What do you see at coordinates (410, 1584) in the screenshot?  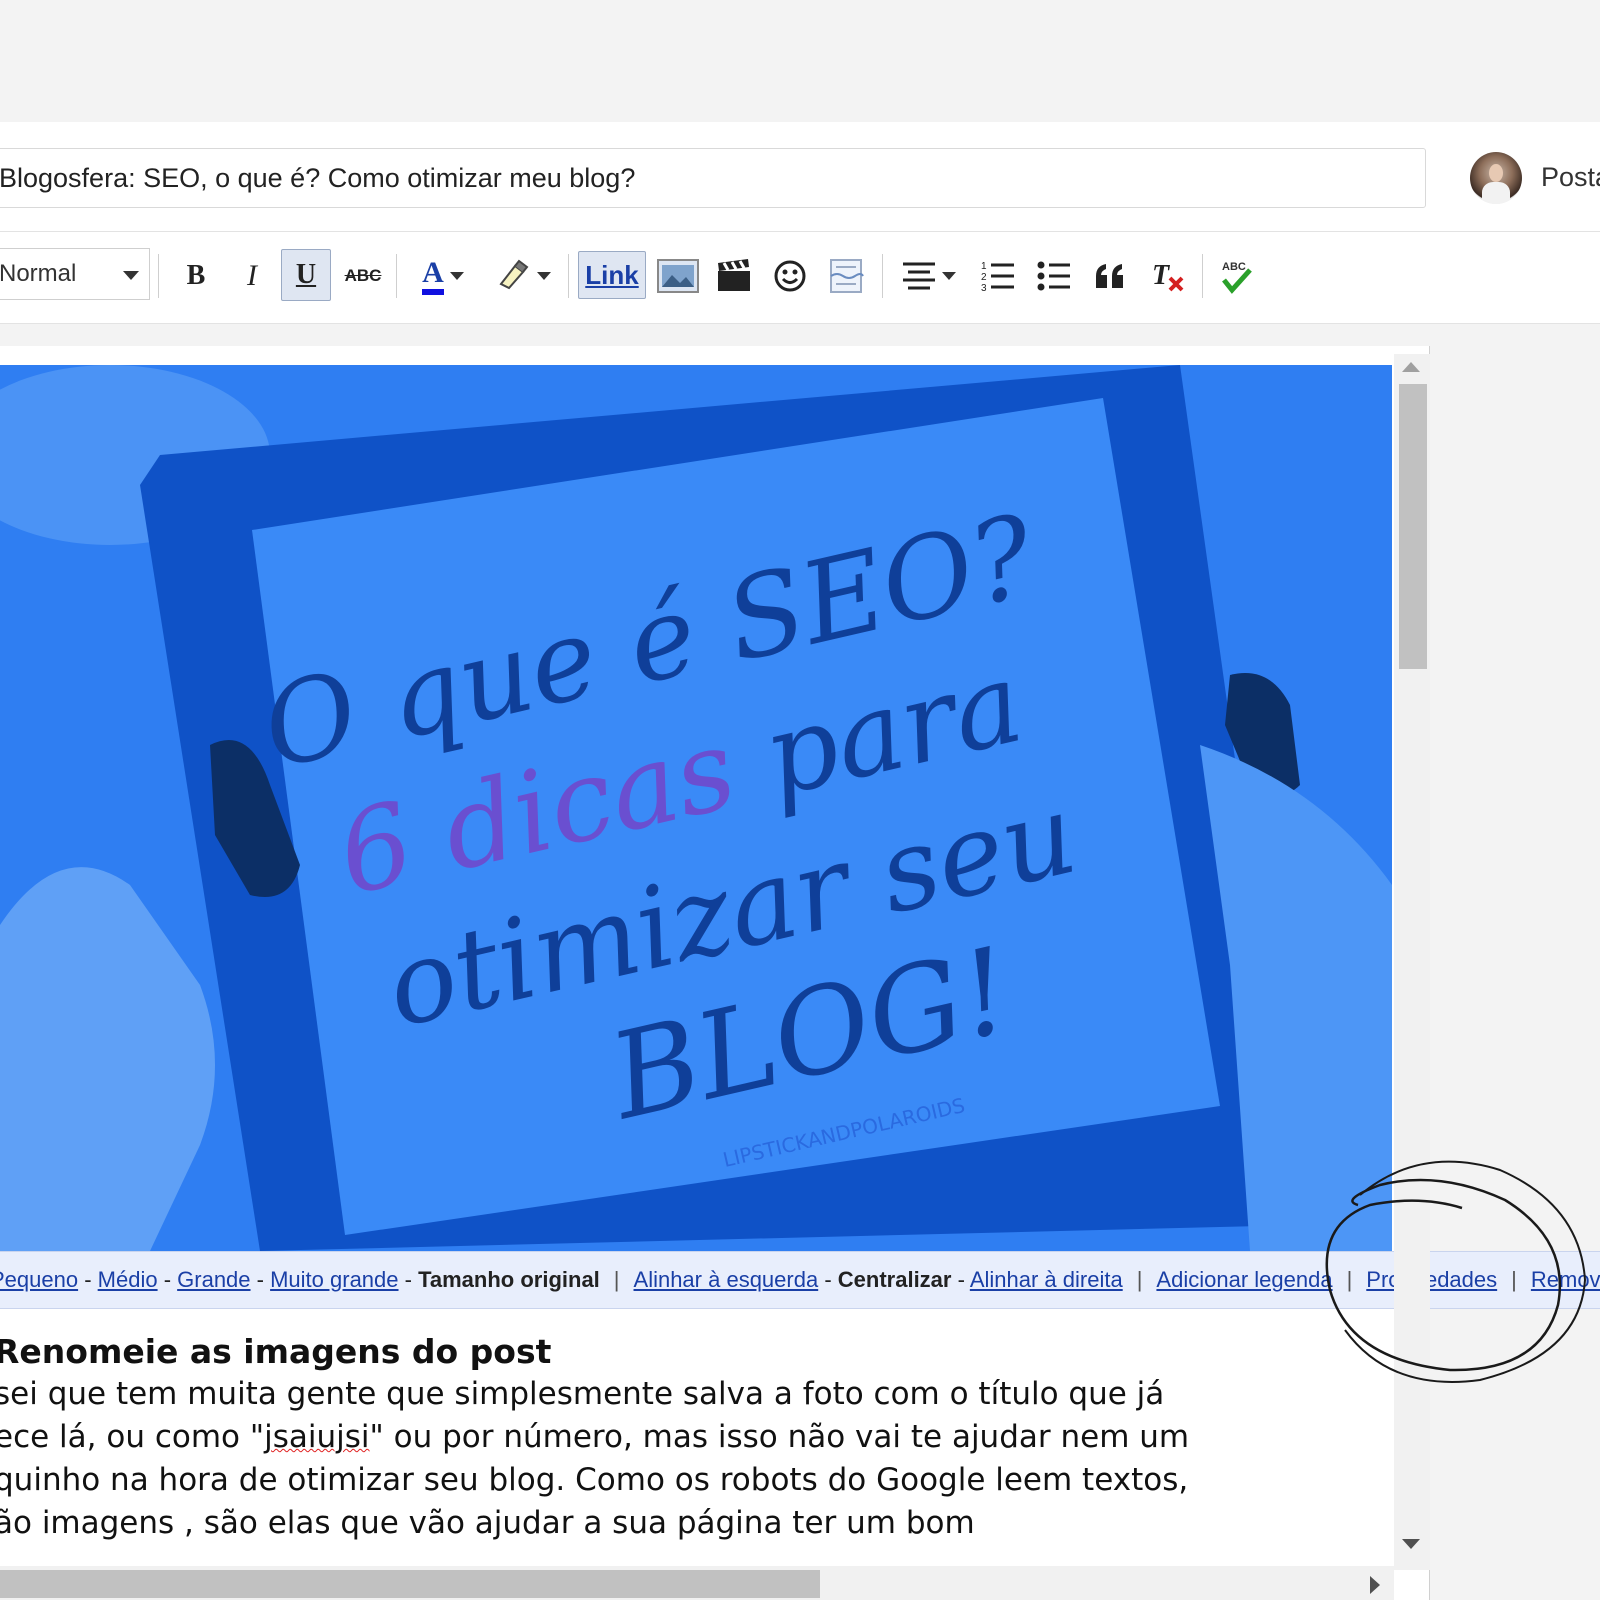 I see `horizontal-scroll-thumb` at bounding box center [410, 1584].